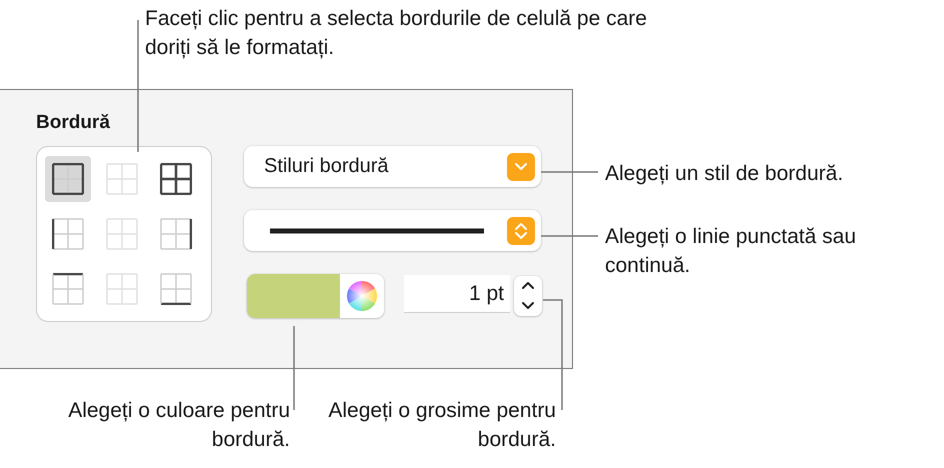  I want to click on border-button, so click(68, 179).